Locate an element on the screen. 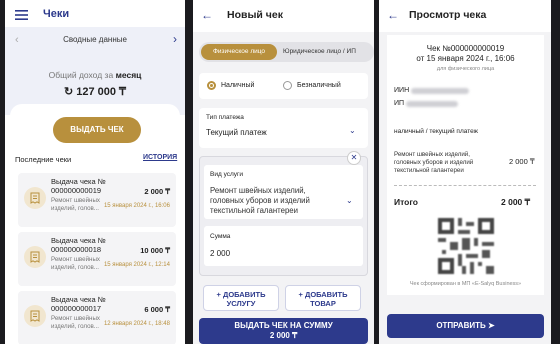 The height and width of the screenshot is (344, 560). close-icon: ✕ is located at coordinates (354, 158).